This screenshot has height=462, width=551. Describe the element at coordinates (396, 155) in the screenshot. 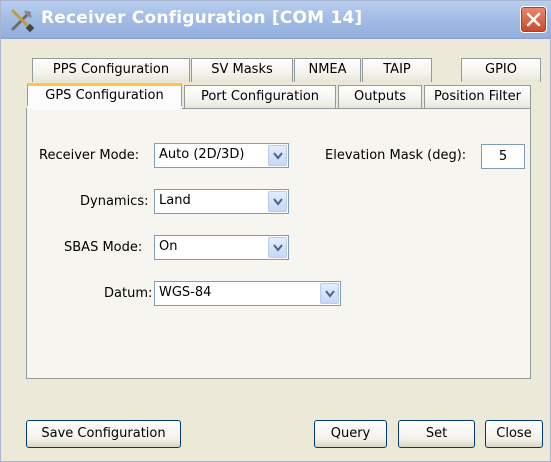

I see `elevation-mask-label: Elevation Mask (deg):` at that location.